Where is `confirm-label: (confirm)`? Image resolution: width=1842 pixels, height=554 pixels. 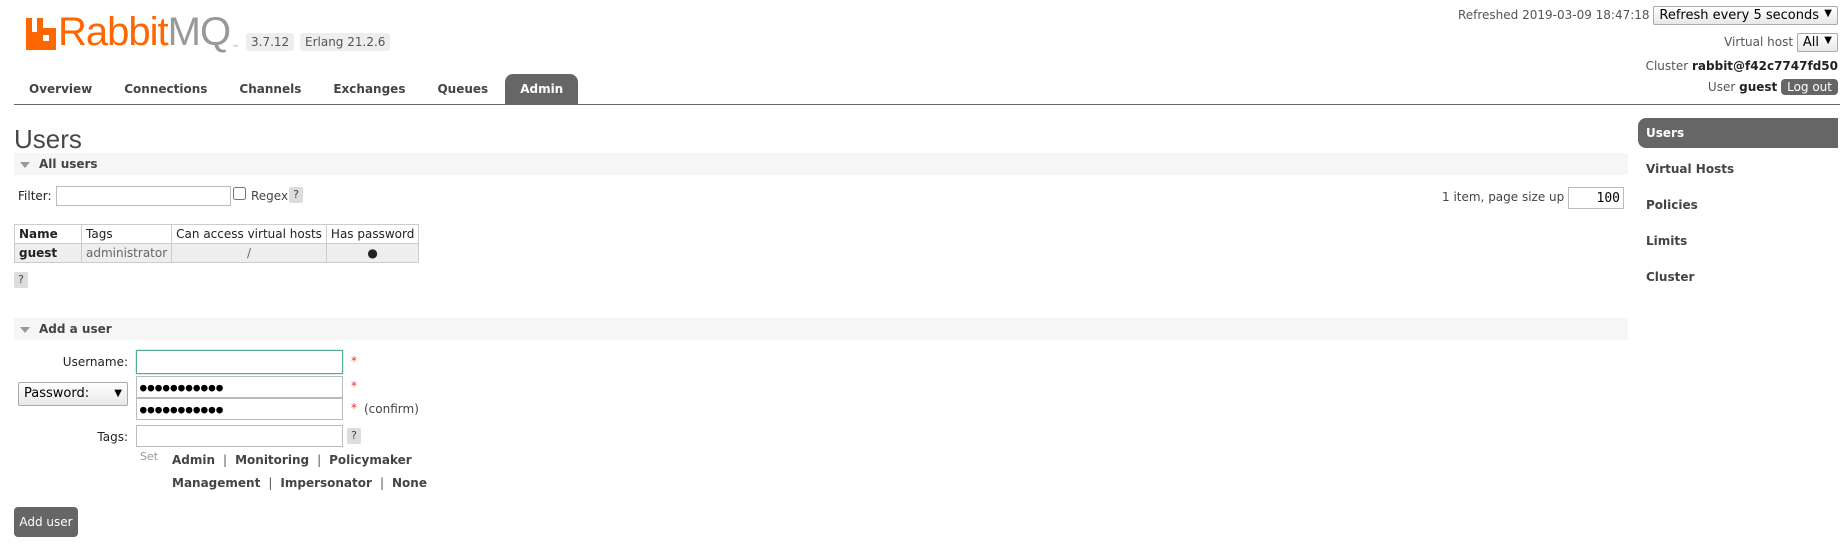 confirm-label: (confirm) is located at coordinates (391, 409).